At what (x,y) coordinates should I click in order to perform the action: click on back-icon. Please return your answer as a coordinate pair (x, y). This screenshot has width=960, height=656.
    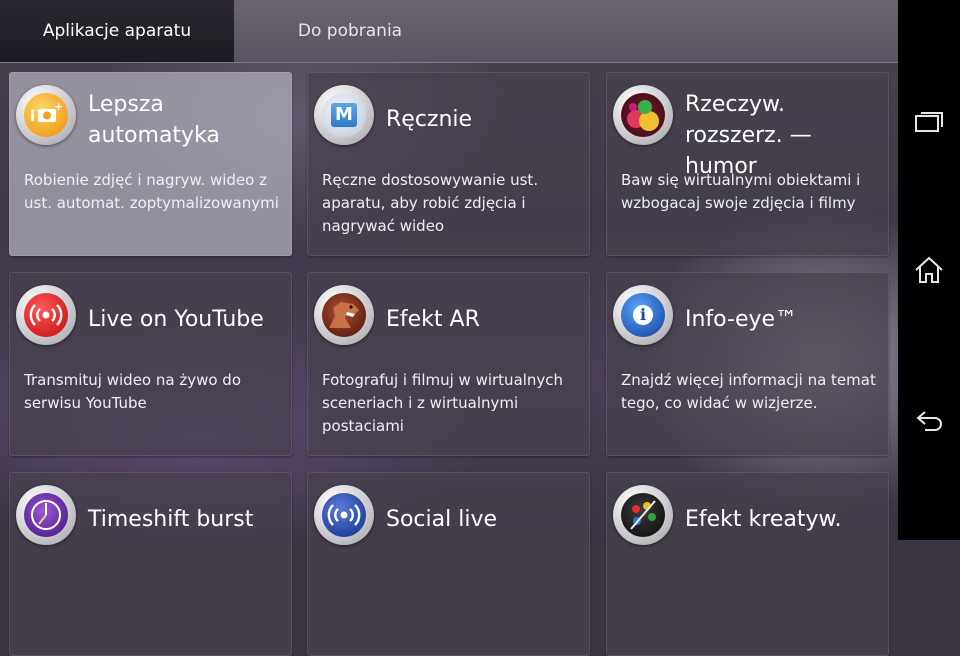
    Looking at the image, I should click on (929, 420).